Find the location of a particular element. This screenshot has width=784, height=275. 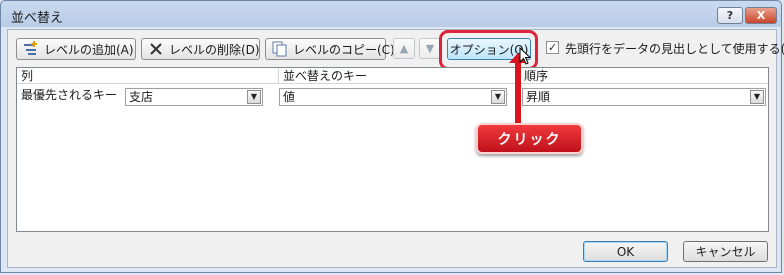

click-callout: クリック is located at coordinates (529, 138).